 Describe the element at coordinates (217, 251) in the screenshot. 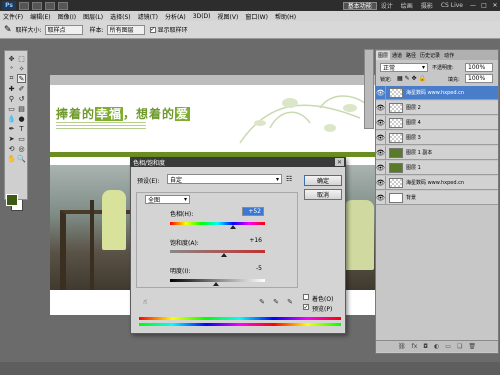

I see `saturation-slider-track` at that location.